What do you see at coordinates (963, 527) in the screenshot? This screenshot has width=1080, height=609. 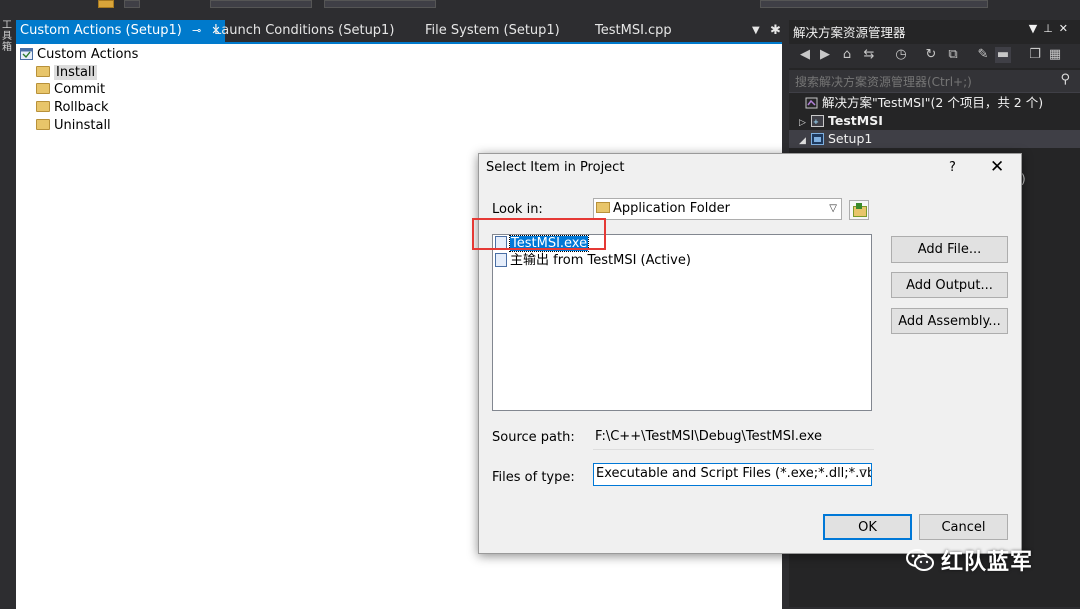 I see `cancel-button: Cancel` at bounding box center [963, 527].